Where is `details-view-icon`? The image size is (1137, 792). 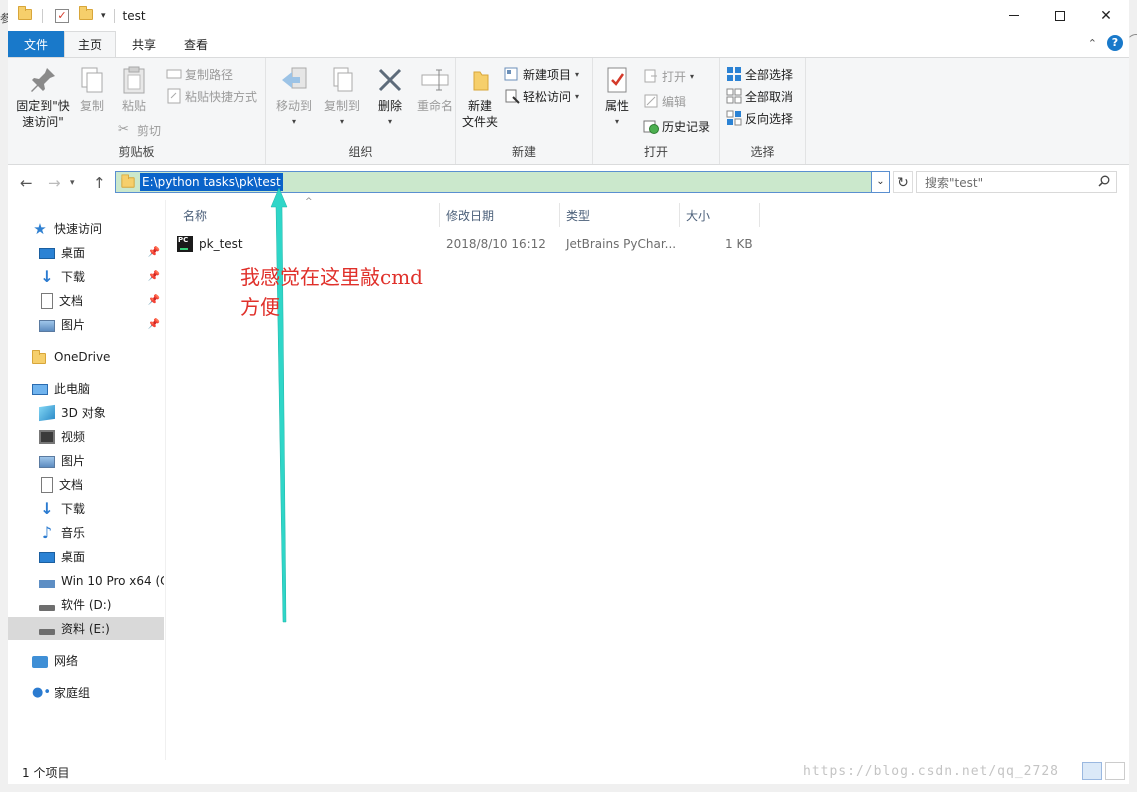
details-view-icon is located at coordinates (1092, 771).